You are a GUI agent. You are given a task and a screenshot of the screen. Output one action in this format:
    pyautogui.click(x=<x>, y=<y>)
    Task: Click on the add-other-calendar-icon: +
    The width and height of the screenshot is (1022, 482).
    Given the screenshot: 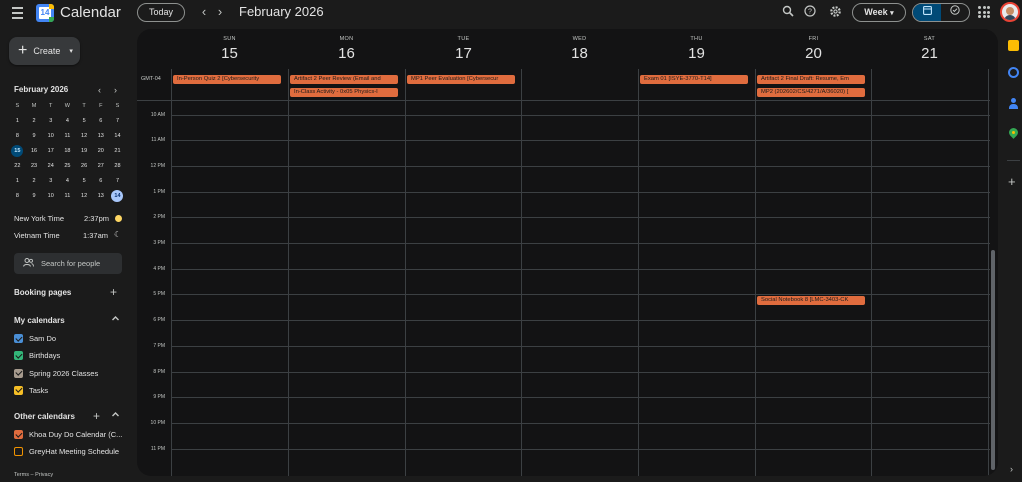 What is the action you would take?
    pyautogui.click(x=96, y=416)
    